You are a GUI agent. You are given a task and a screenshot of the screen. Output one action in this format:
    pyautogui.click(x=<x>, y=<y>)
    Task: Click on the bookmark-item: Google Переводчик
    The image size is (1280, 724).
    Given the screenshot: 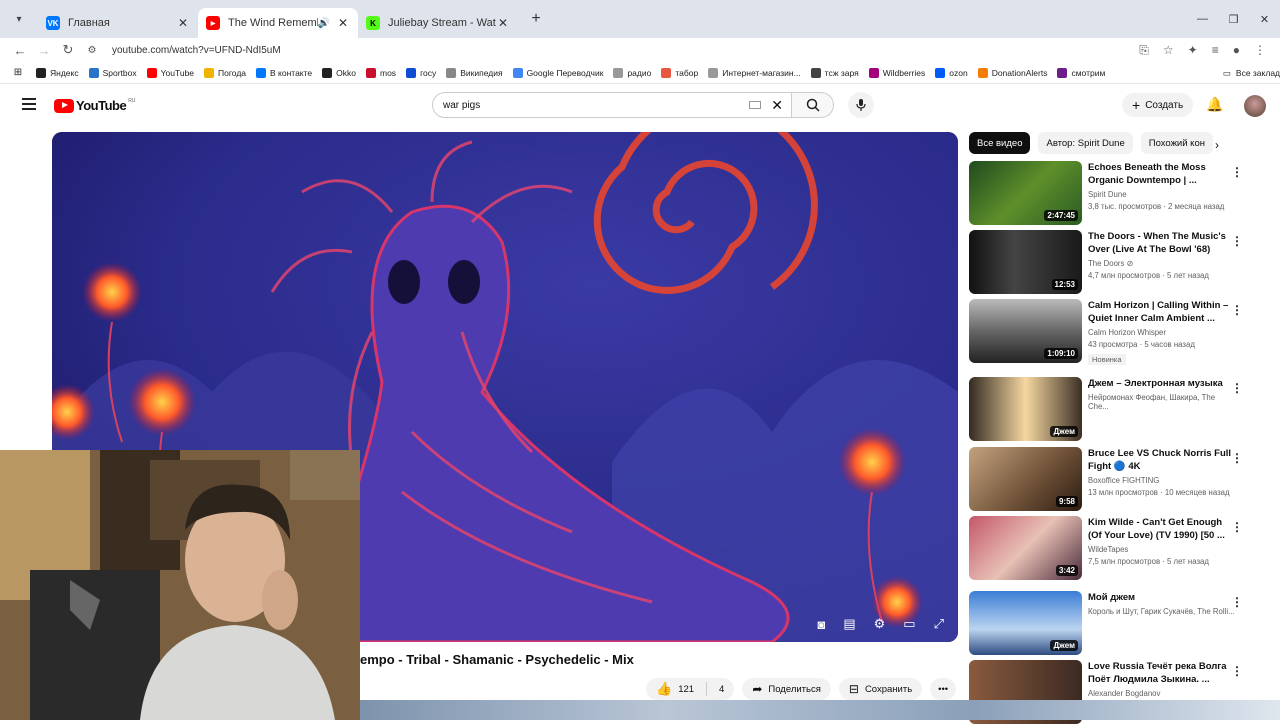 What is the action you would take?
    pyautogui.click(x=557, y=72)
    